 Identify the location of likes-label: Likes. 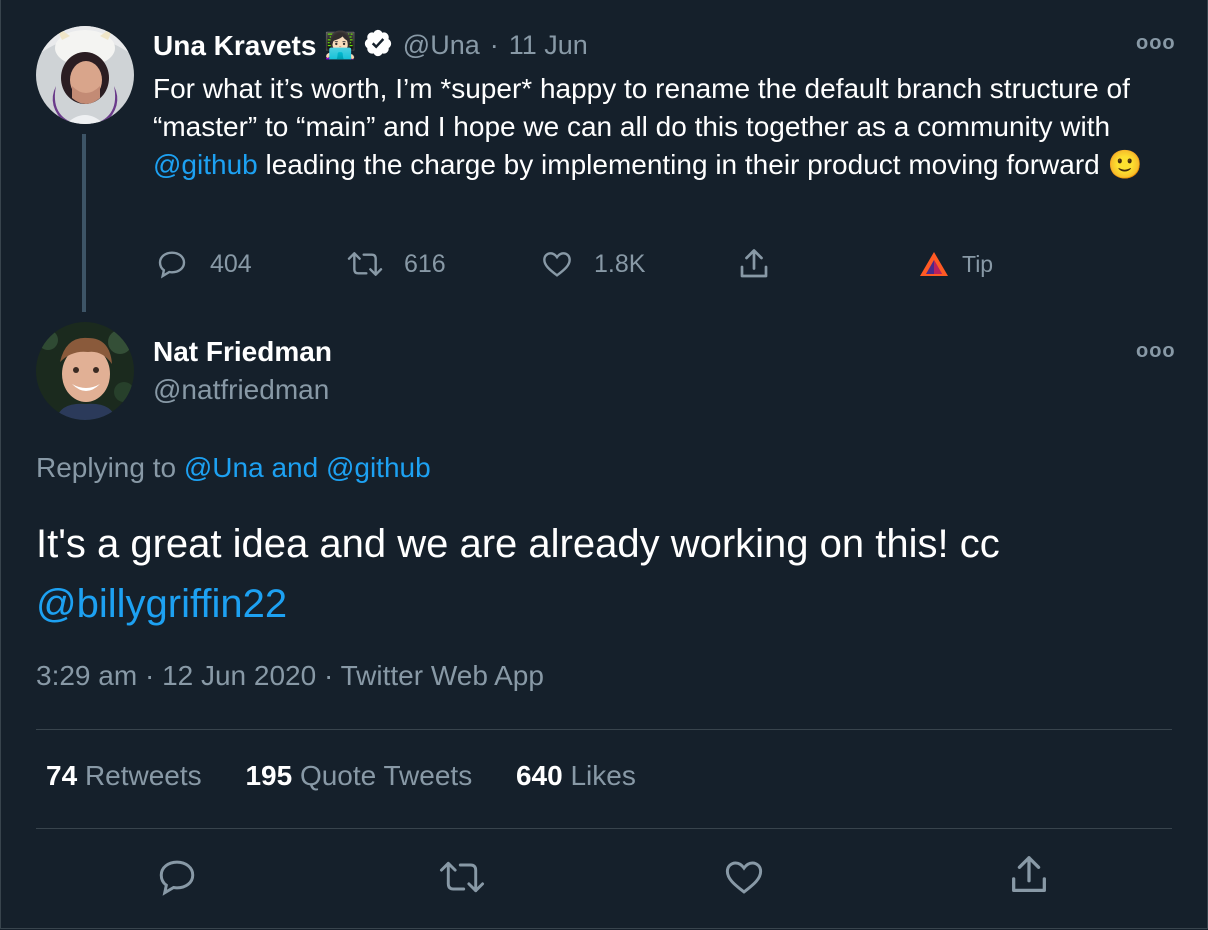
(603, 775).